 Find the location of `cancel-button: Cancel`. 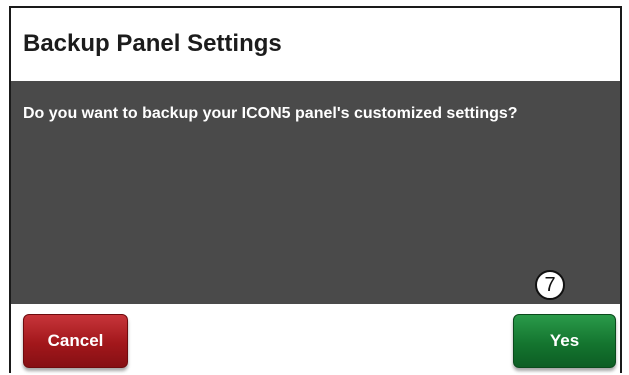

cancel-button: Cancel is located at coordinates (75, 341).